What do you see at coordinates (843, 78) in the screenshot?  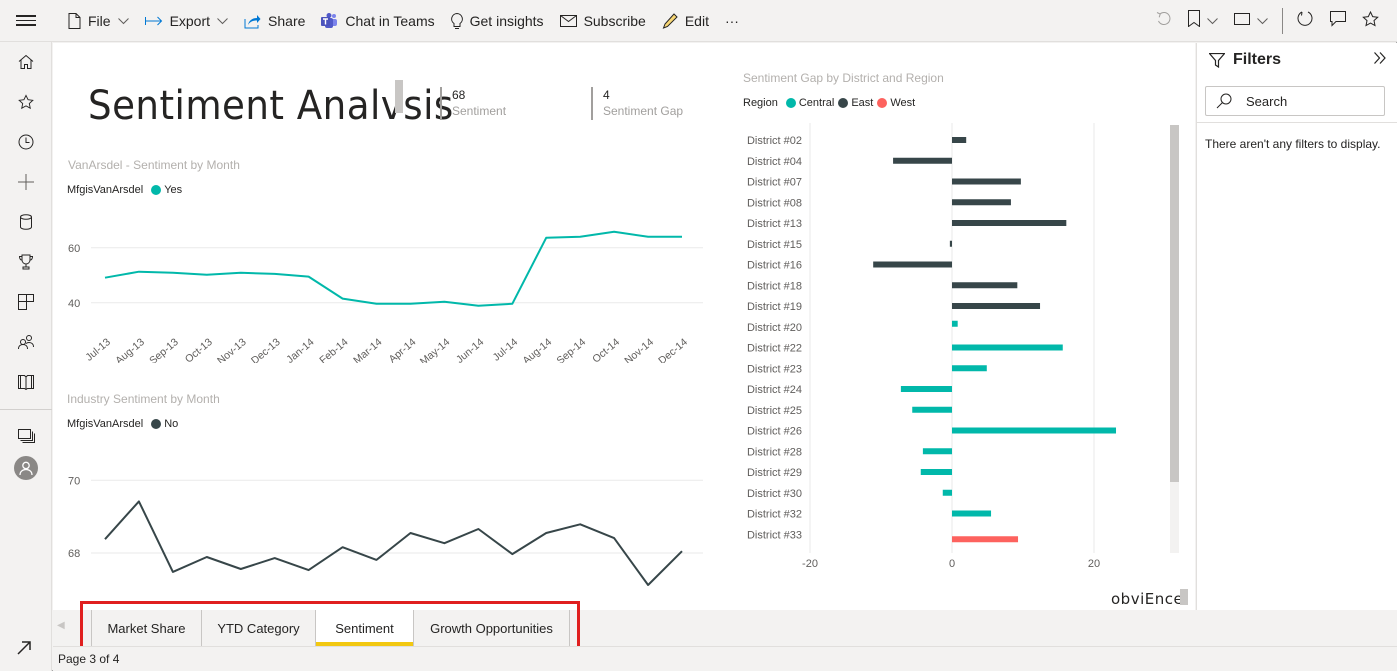 I see `gap-chart-title: Sentiment Gap by District and Region` at bounding box center [843, 78].